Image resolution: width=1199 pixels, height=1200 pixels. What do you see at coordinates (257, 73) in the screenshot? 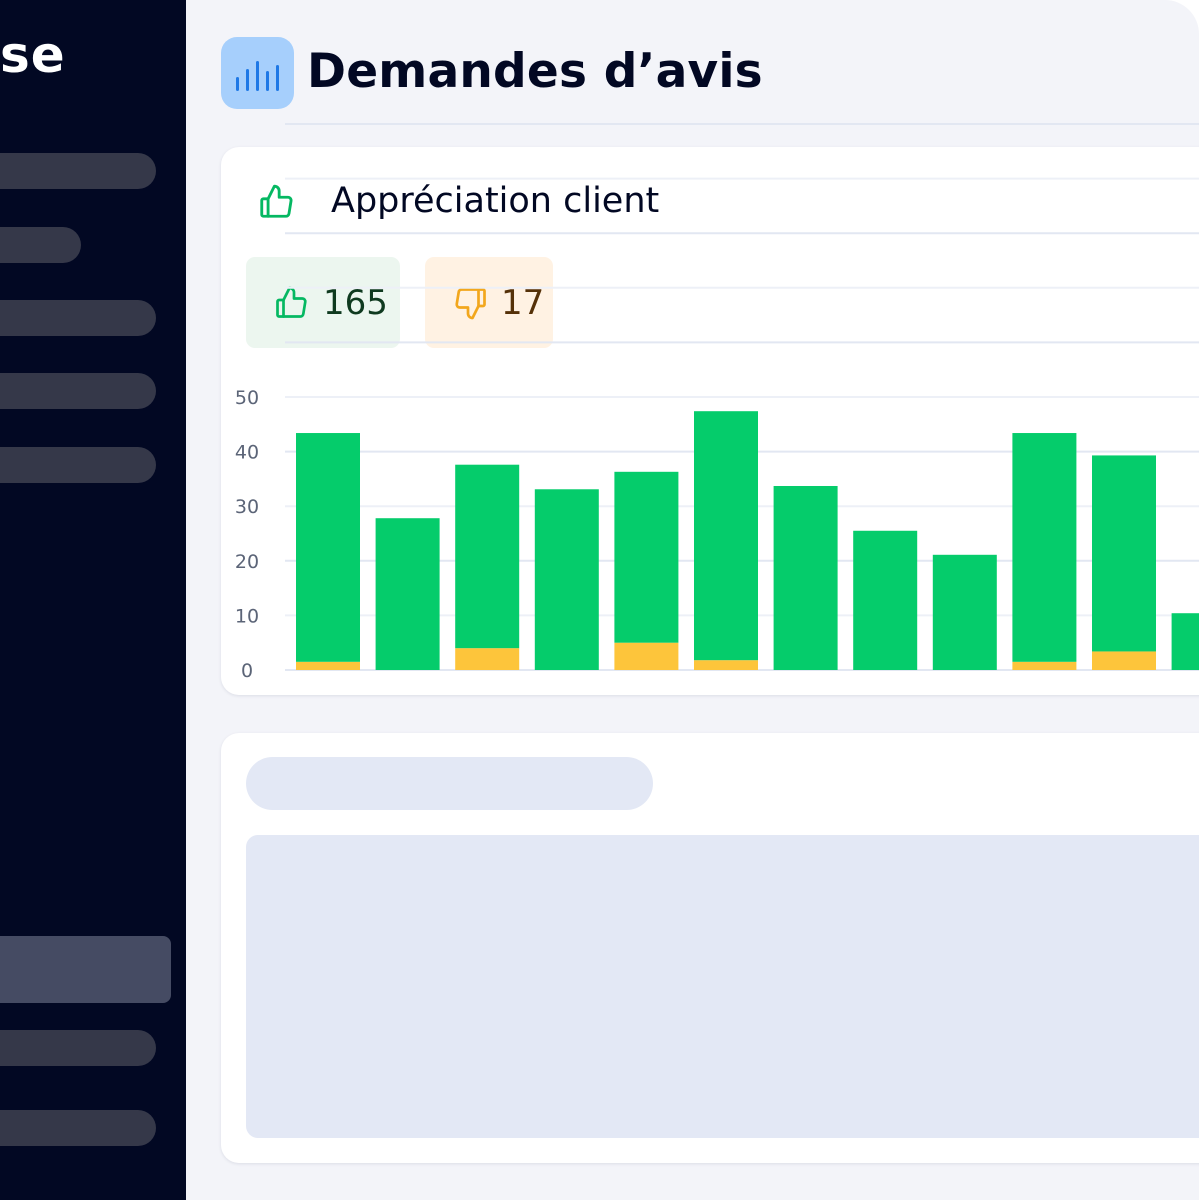
I see `bar-chart-icon` at bounding box center [257, 73].